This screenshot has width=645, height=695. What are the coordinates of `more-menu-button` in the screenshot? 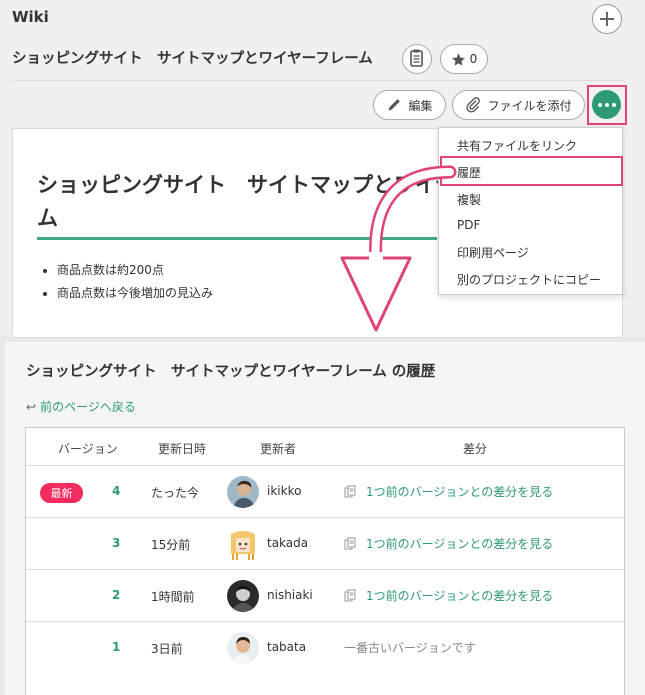 It's located at (606, 104).